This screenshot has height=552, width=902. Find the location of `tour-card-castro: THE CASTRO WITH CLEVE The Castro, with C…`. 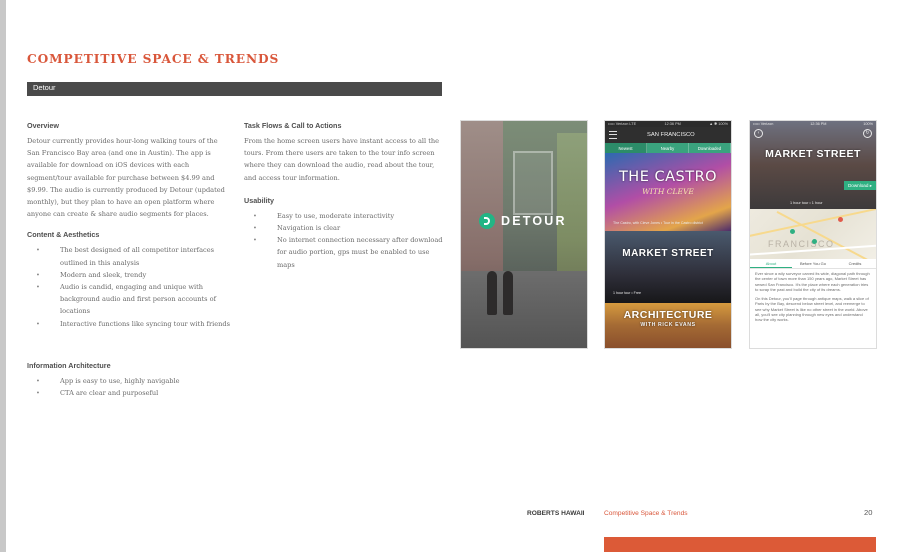

tour-card-castro: THE CASTRO WITH CLEVE The Castro, with C… is located at coordinates (668, 192).